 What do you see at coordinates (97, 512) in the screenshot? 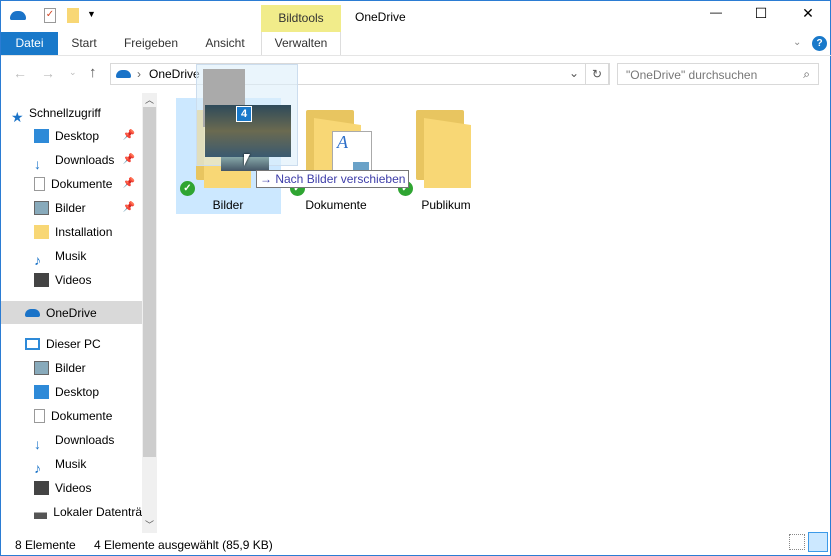
I see `nav-label: Lokaler Datenträ` at bounding box center [97, 512].